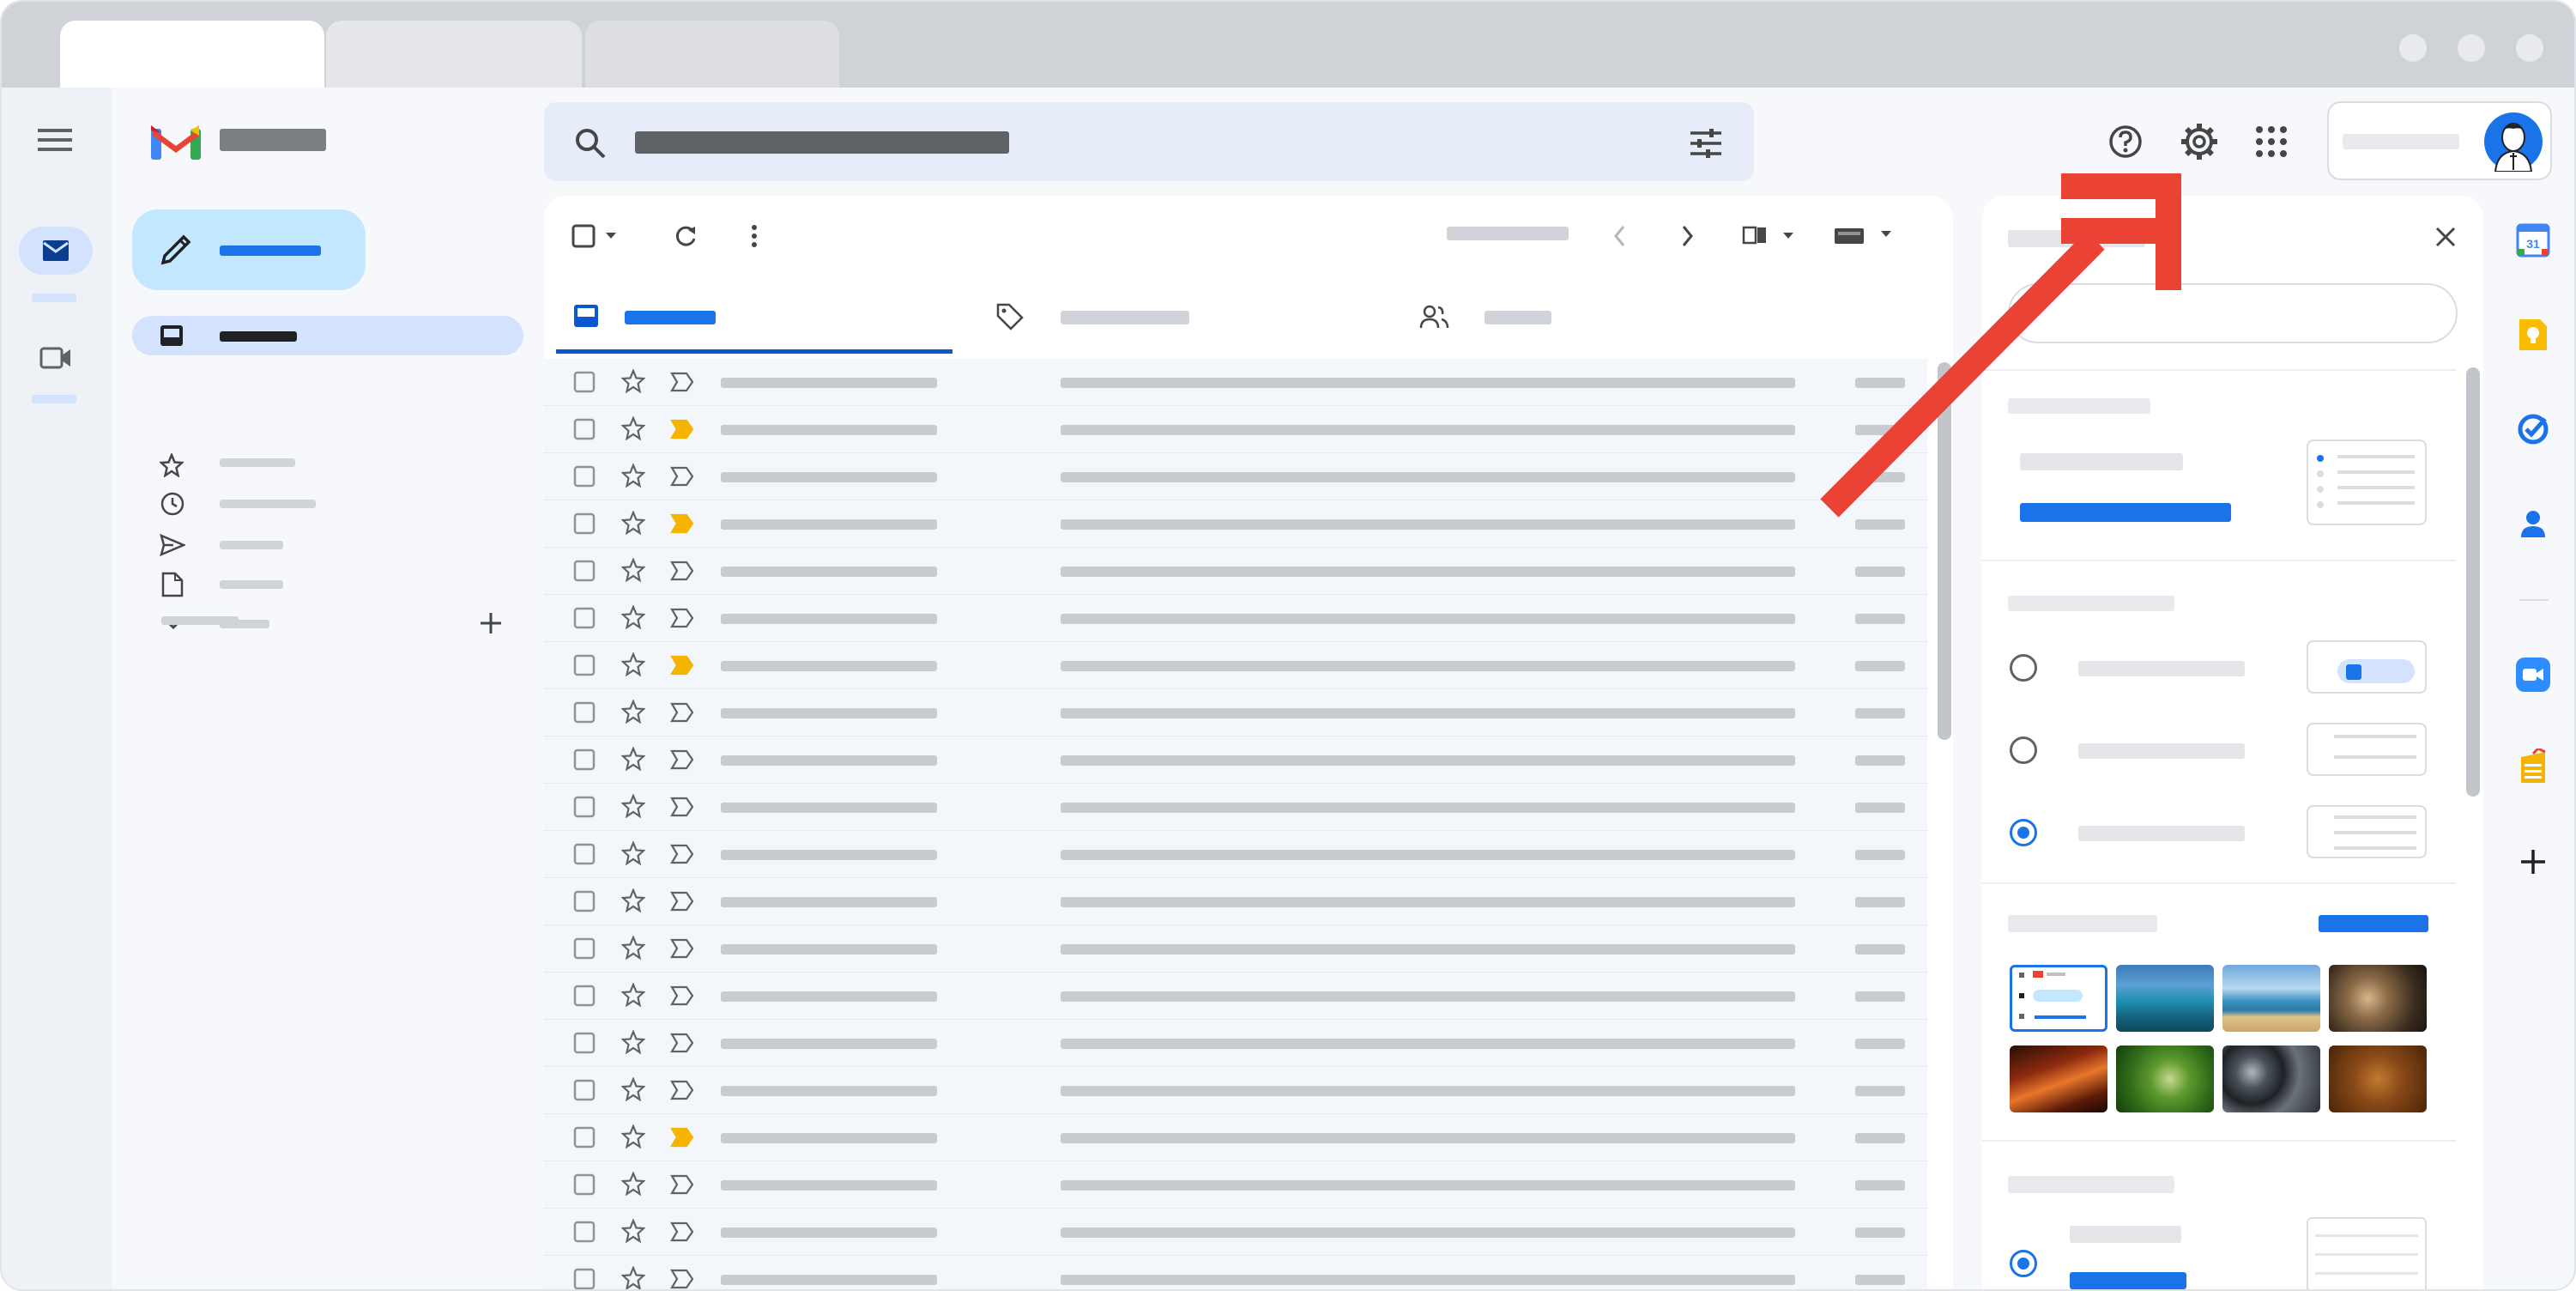 Image resolution: width=2576 pixels, height=1291 pixels. I want to click on search-input, so click(822, 143).